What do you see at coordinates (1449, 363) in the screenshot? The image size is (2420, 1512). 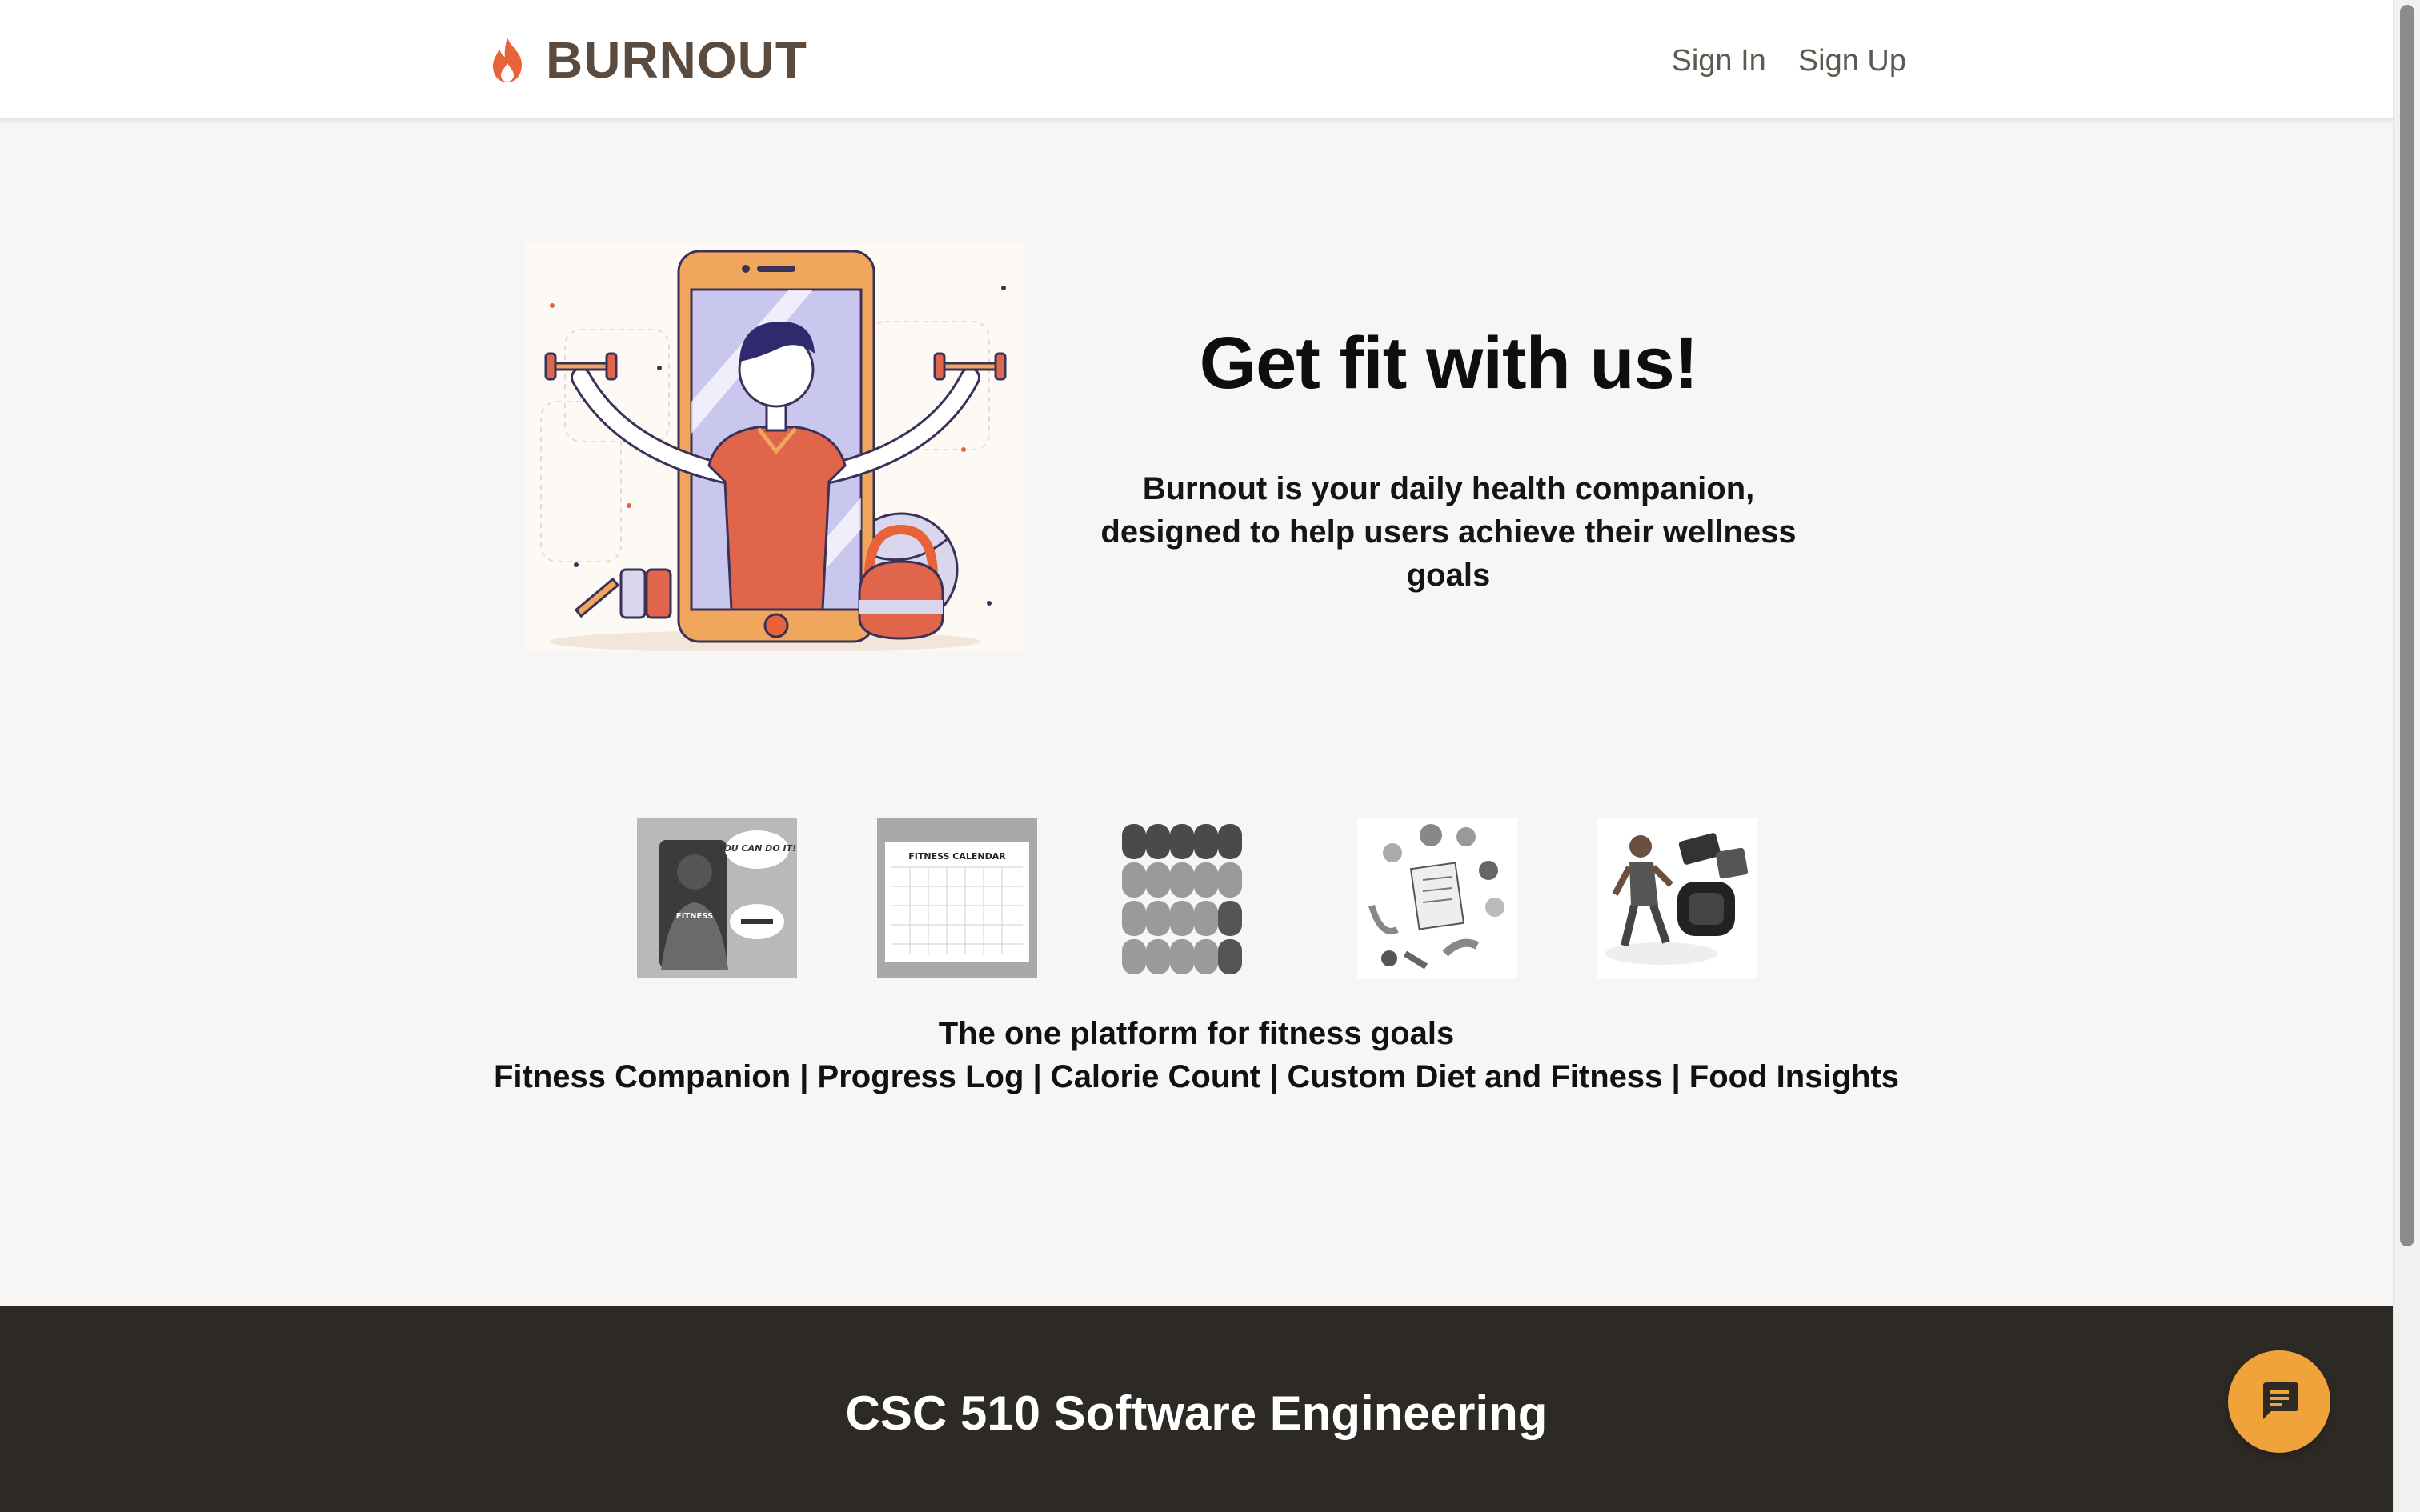 I see `hero-title: Get fit with us!` at bounding box center [1449, 363].